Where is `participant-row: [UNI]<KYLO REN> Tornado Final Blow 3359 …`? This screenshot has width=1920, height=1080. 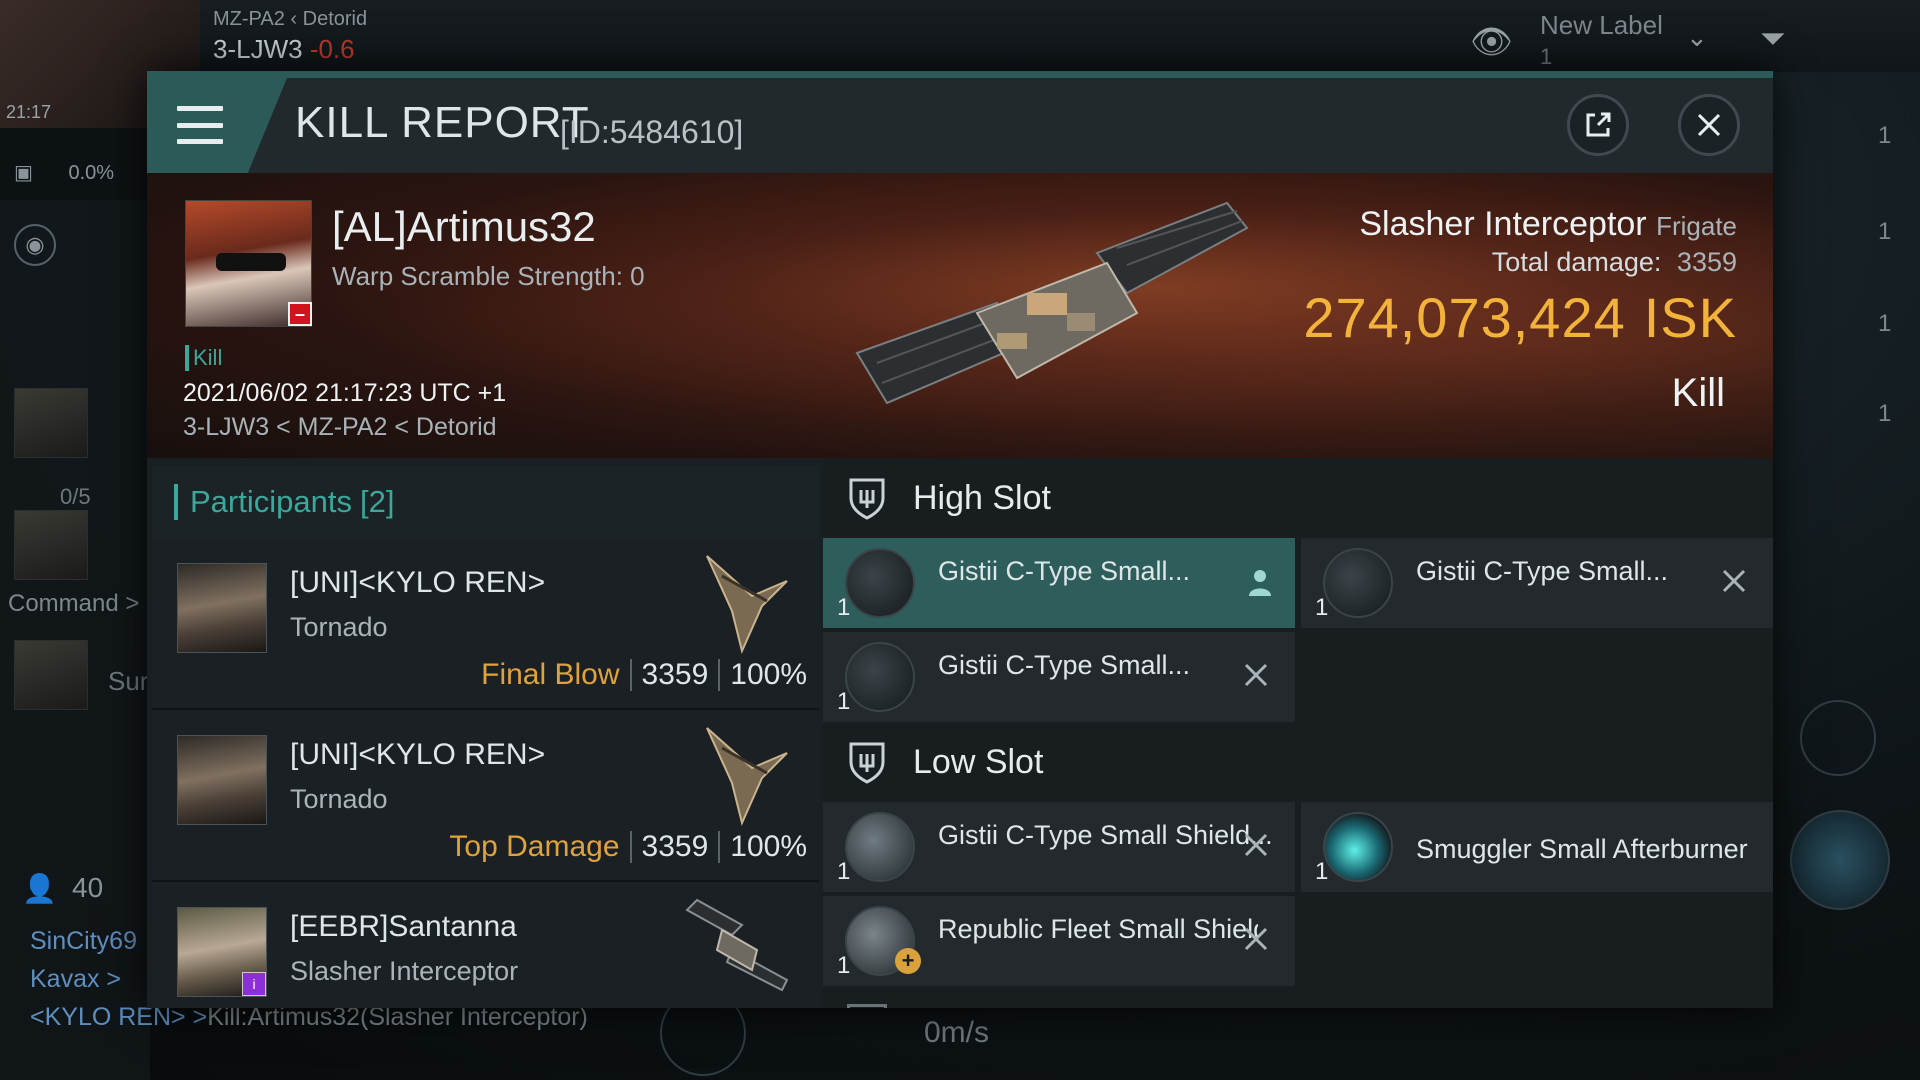 participant-row: [UNI]<KYLO REN> Tornado Final Blow 3359 … is located at coordinates (485, 624).